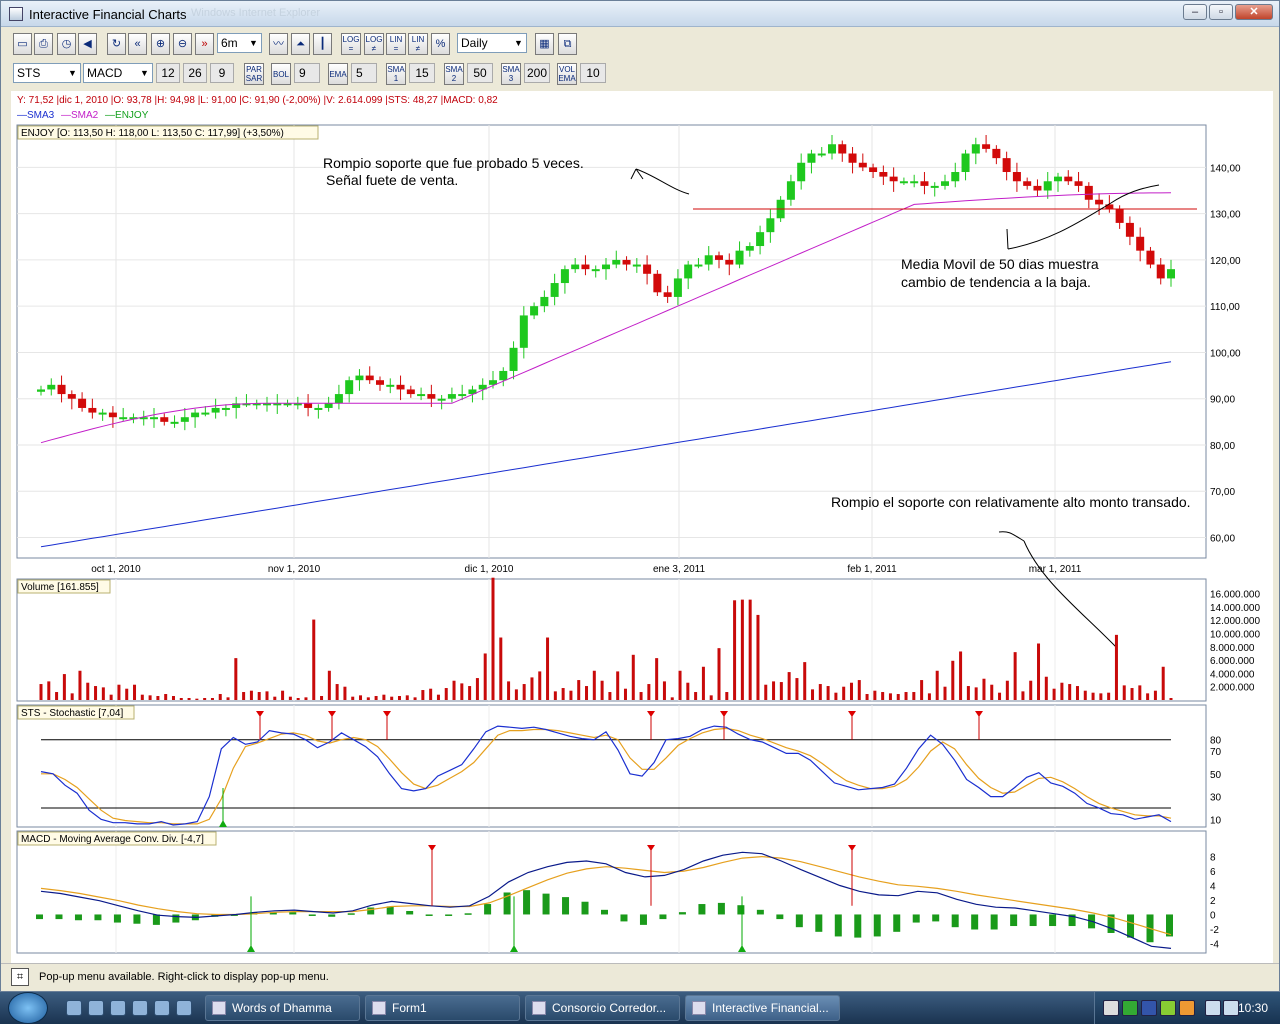  Describe the element at coordinates (307, 73) in the screenshot. I see `bol-input: 9` at that location.